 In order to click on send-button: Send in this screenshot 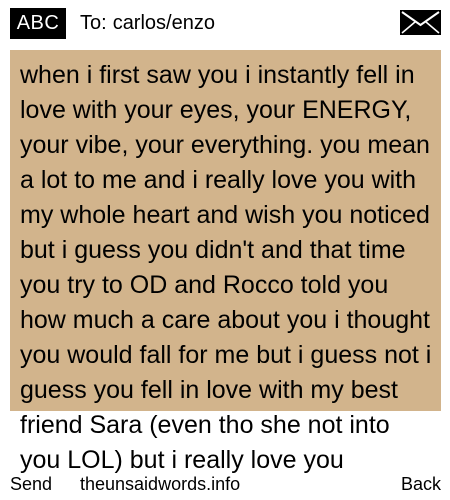, I will do `click(31, 484)`.